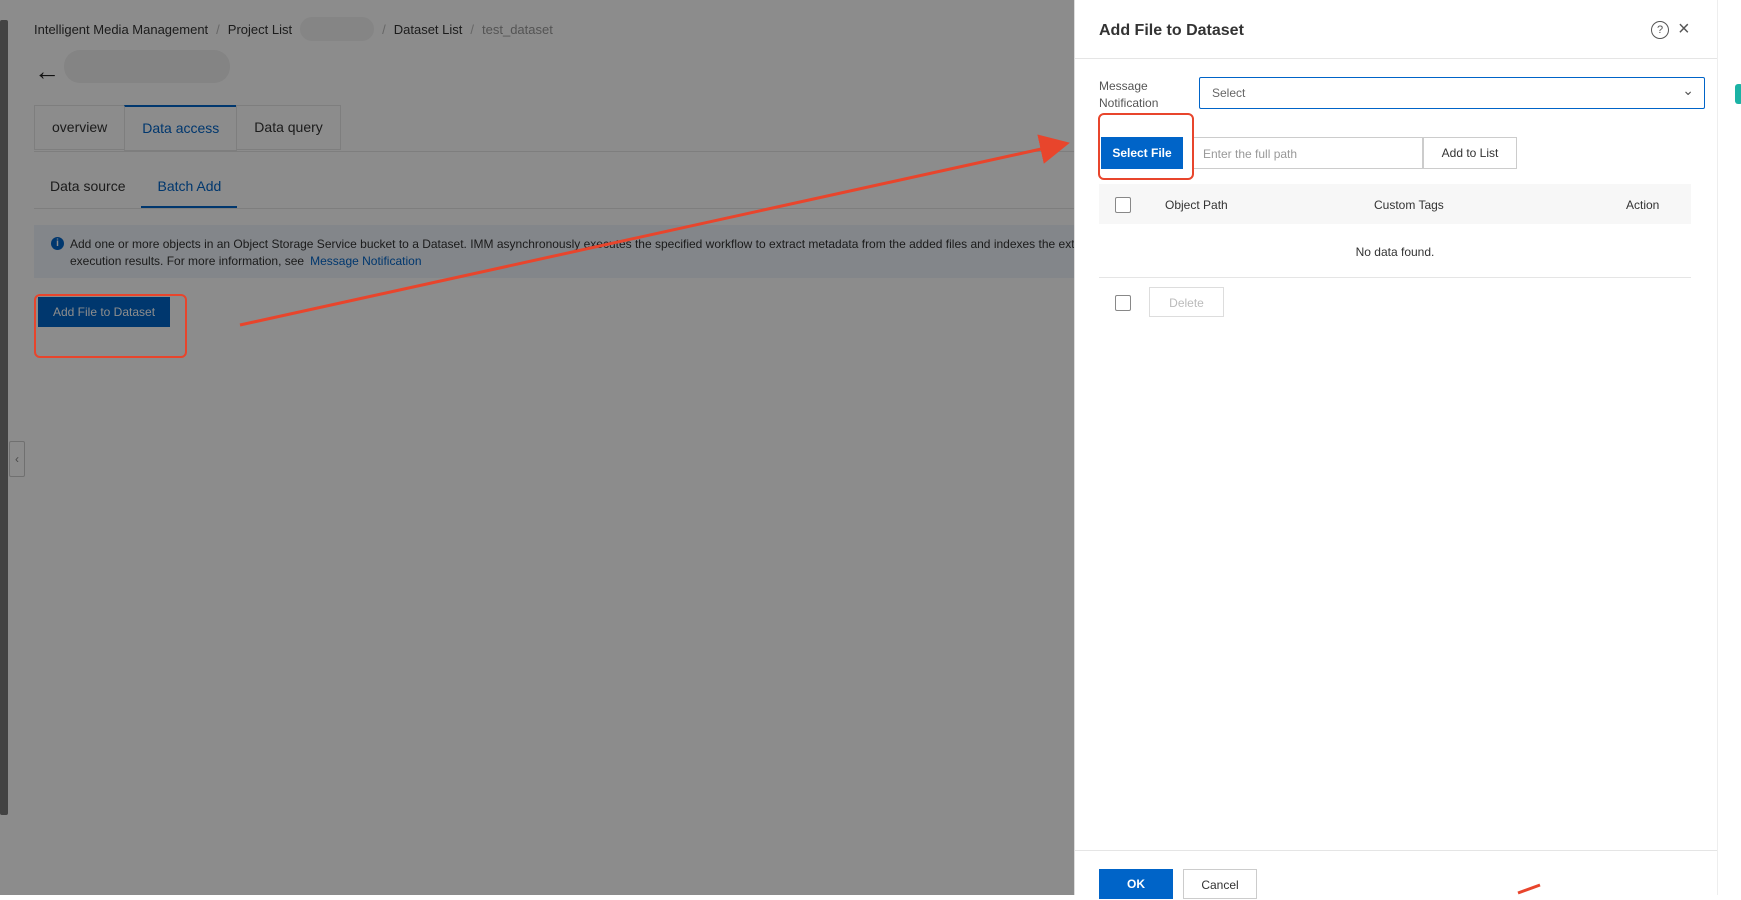 Image resolution: width=1741 pixels, height=900 pixels. What do you see at coordinates (1529, 889) in the screenshot?
I see `annotation-arrow-bottom-right` at bounding box center [1529, 889].